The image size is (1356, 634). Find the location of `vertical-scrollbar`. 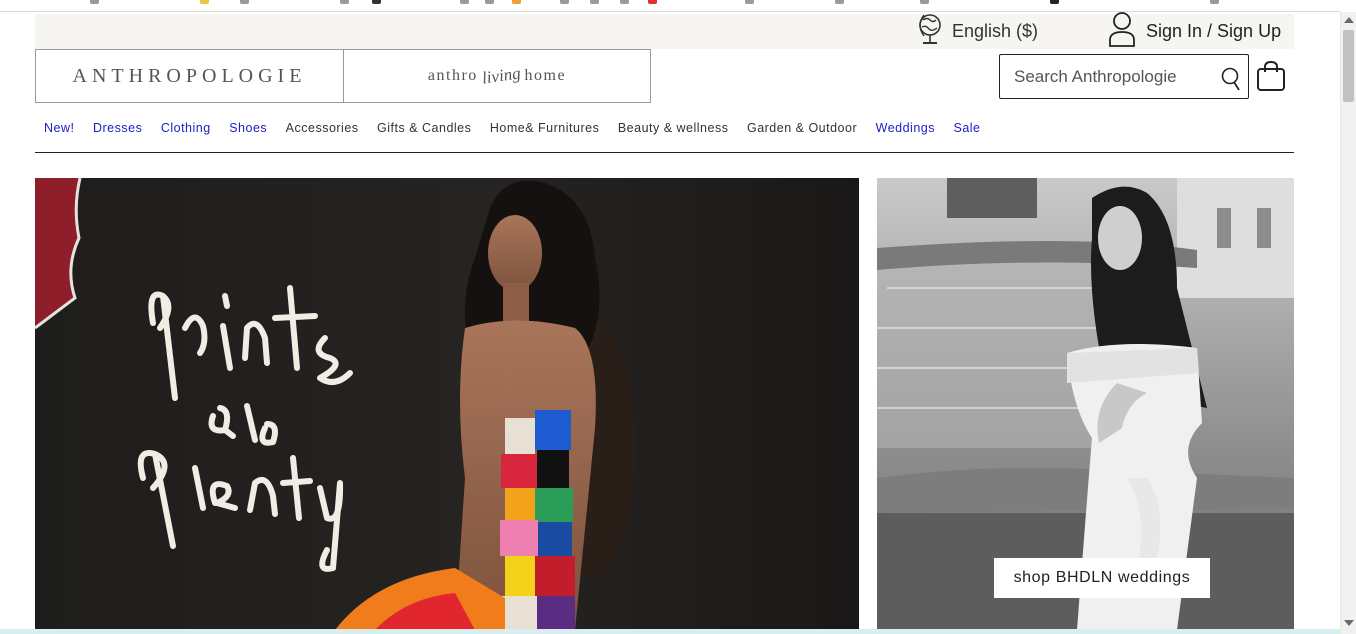

vertical-scrollbar is located at coordinates (1348, 323).